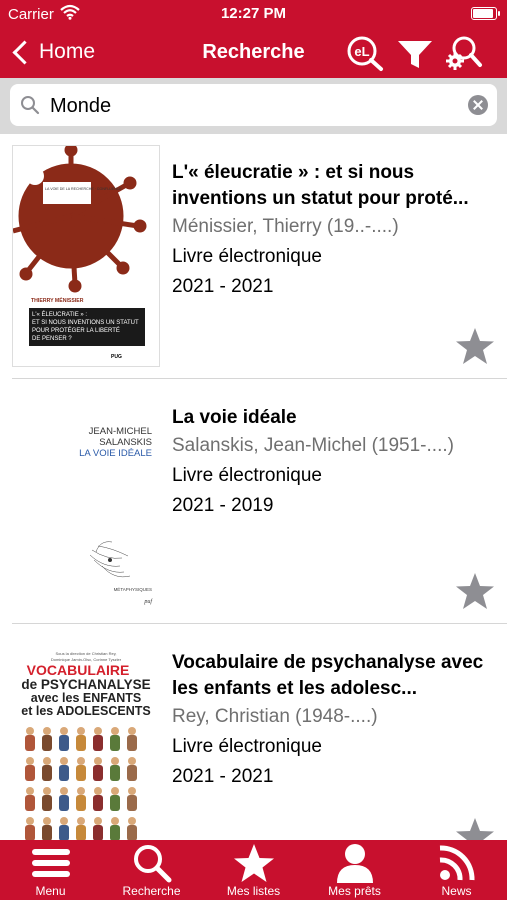 The image size is (507, 900). What do you see at coordinates (415, 53) in the screenshot?
I see `filter-icon` at bounding box center [415, 53].